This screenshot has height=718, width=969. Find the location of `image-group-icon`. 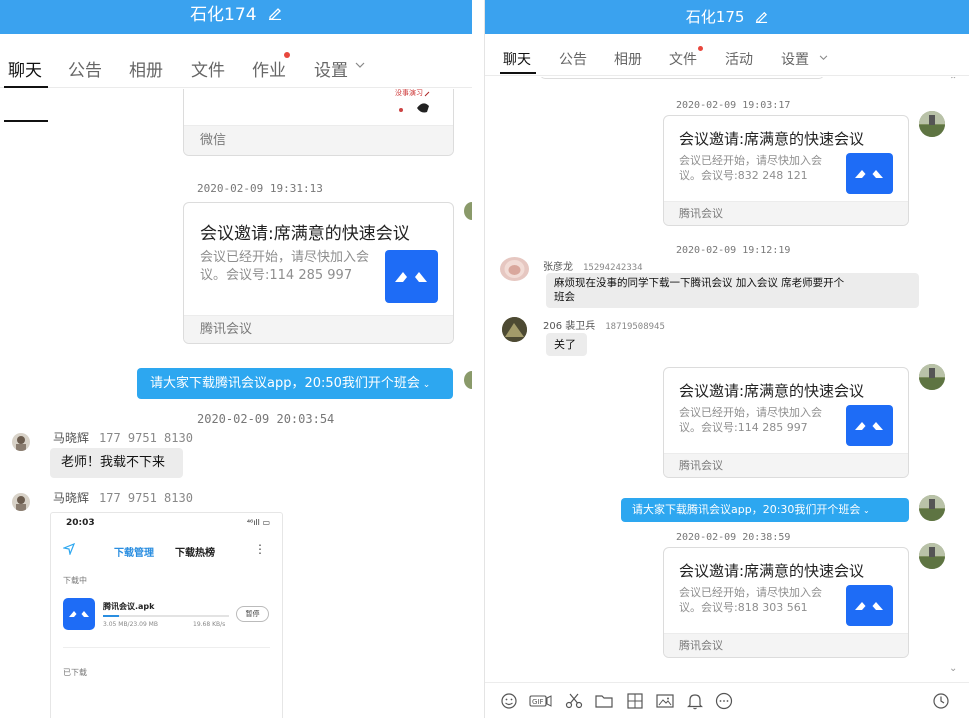

image-group-icon is located at coordinates (635, 701).